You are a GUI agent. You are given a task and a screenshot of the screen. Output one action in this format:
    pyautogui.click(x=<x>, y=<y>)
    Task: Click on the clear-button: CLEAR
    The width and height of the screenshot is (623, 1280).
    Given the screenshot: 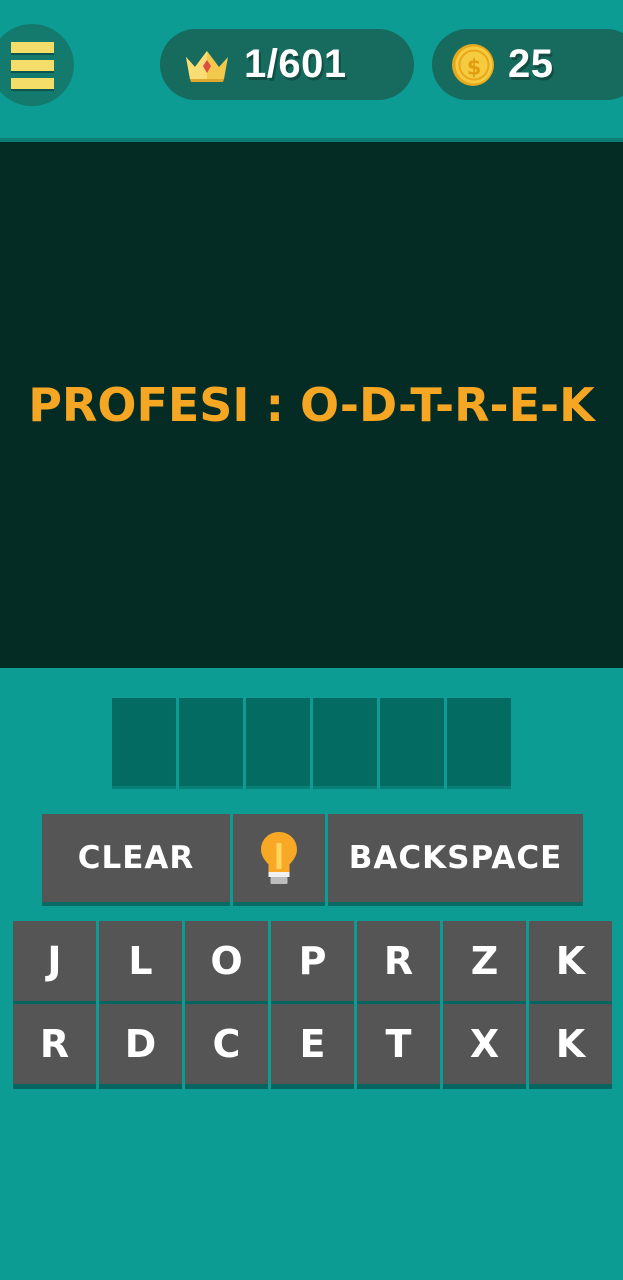 What is the action you would take?
    pyautogui.click(x=136, y=858)
    